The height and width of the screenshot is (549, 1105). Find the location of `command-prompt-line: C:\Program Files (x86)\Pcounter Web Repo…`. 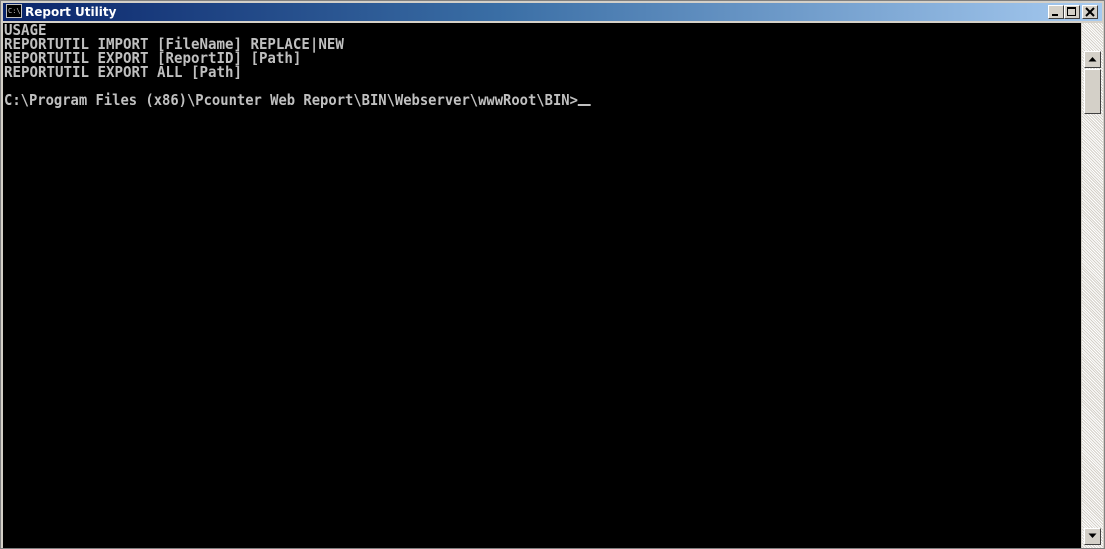

command-prompt-line: C:\Program Files (x86)\Pcounter Web Repo… is located at coordinates (297, 100).